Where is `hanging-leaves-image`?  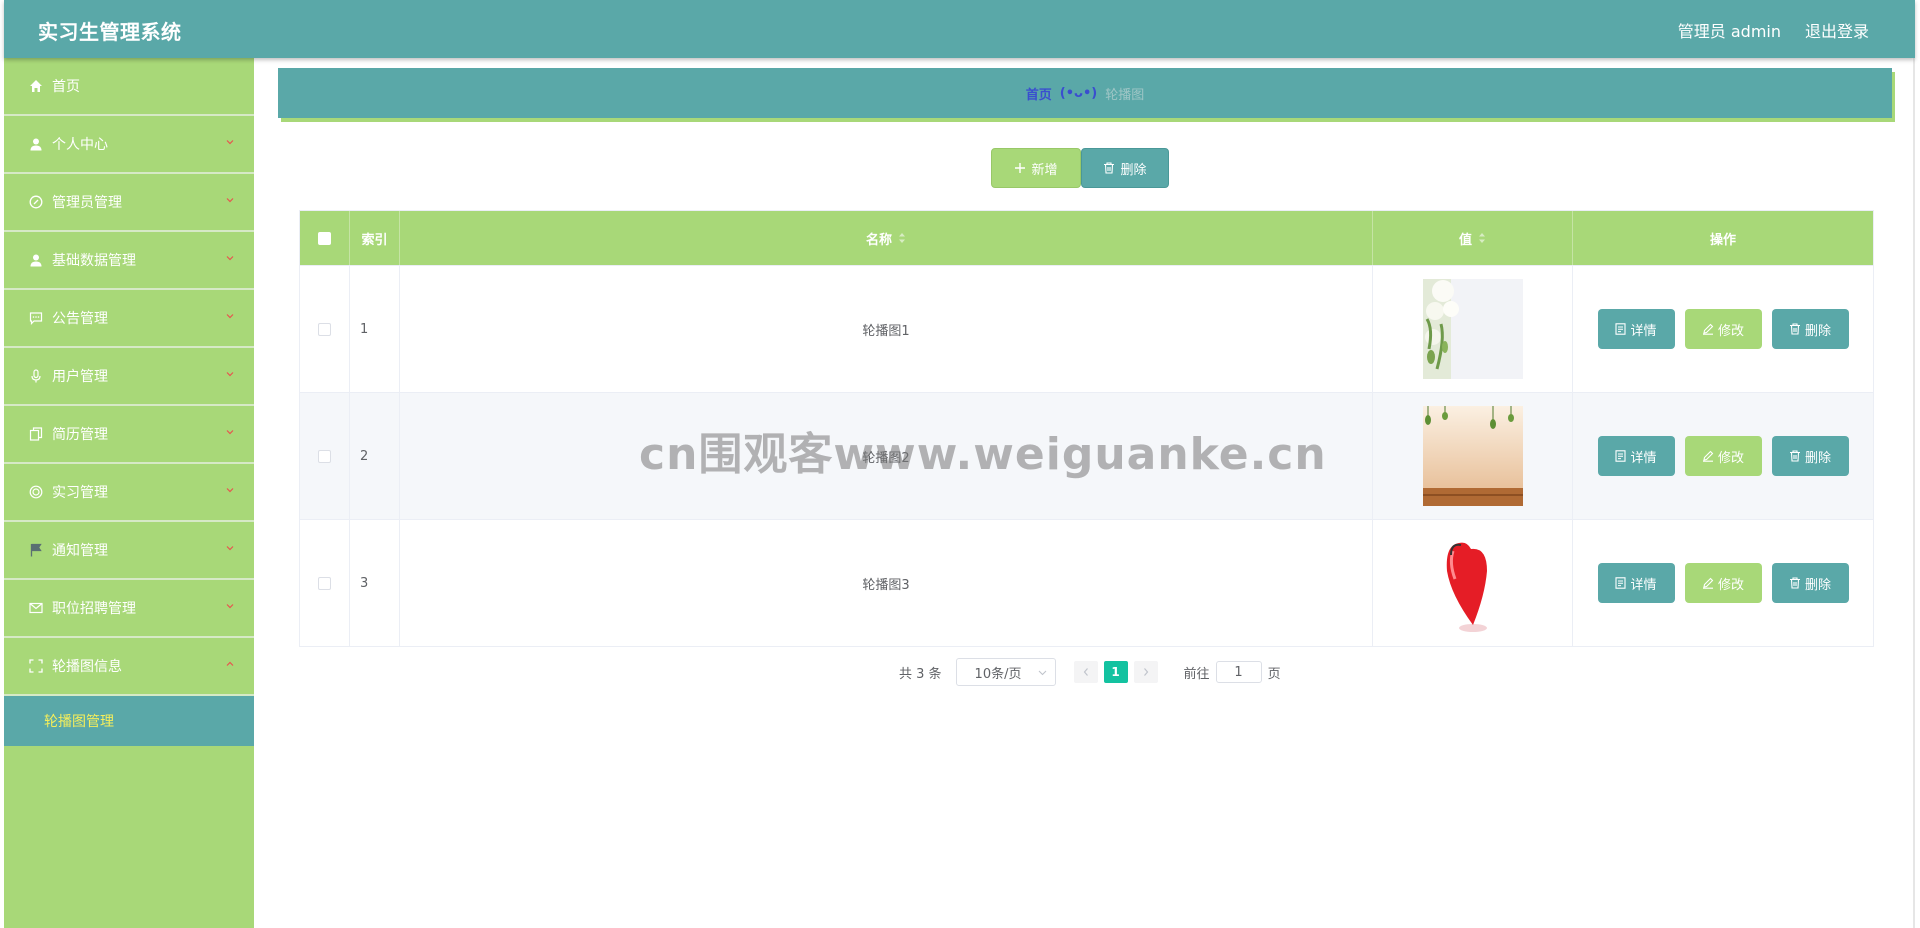 hanging-leaves-image is located at coordinates (1472, 456).